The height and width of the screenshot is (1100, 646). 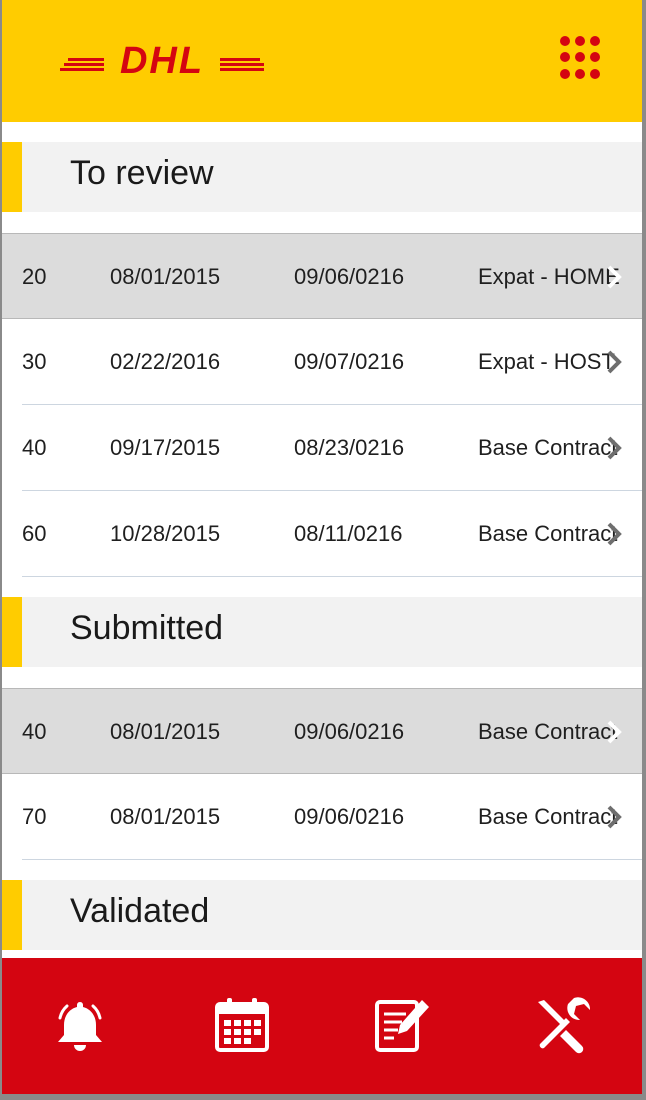 I want to click on list-item: 40 09/17/2015 08/23/0216 Base Contract, so click(x=322, y=448).